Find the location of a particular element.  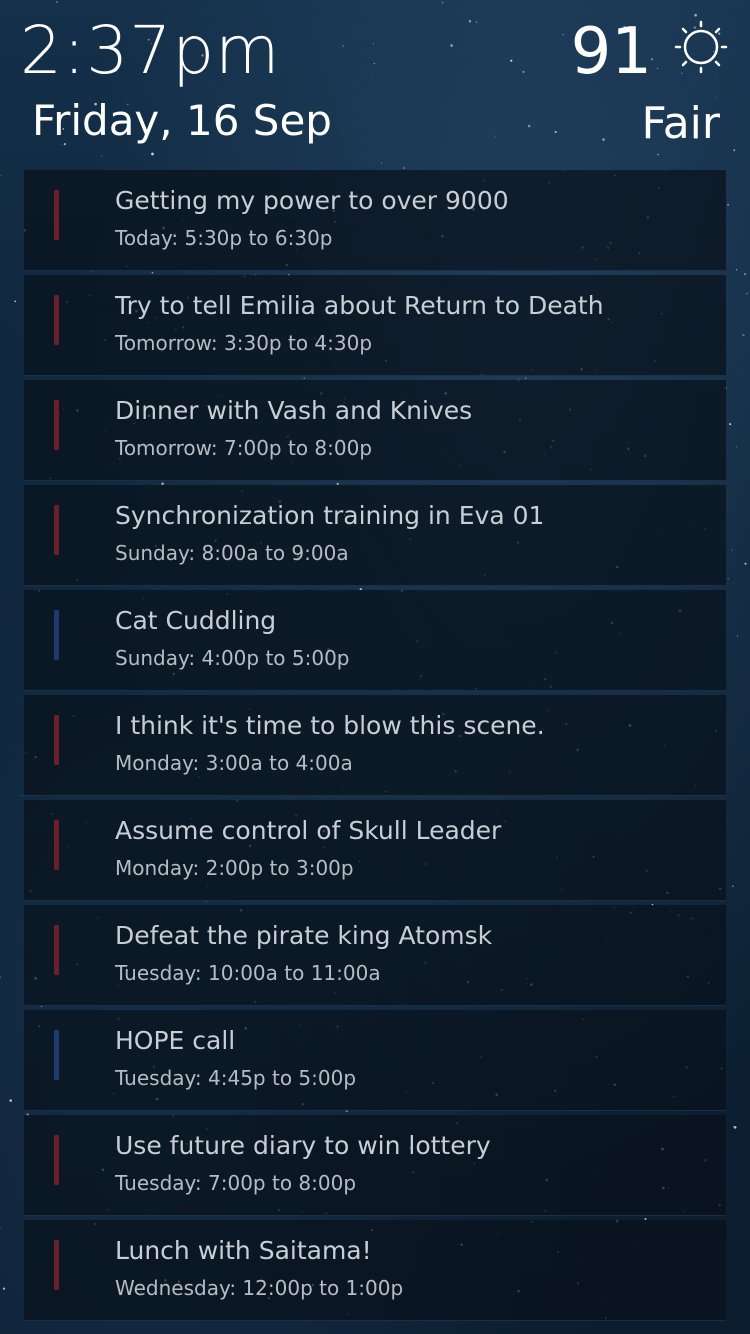

event-row: Cat Cuddling Sunday: 4:00p to 5:00p is located at coordinates (375, 640).